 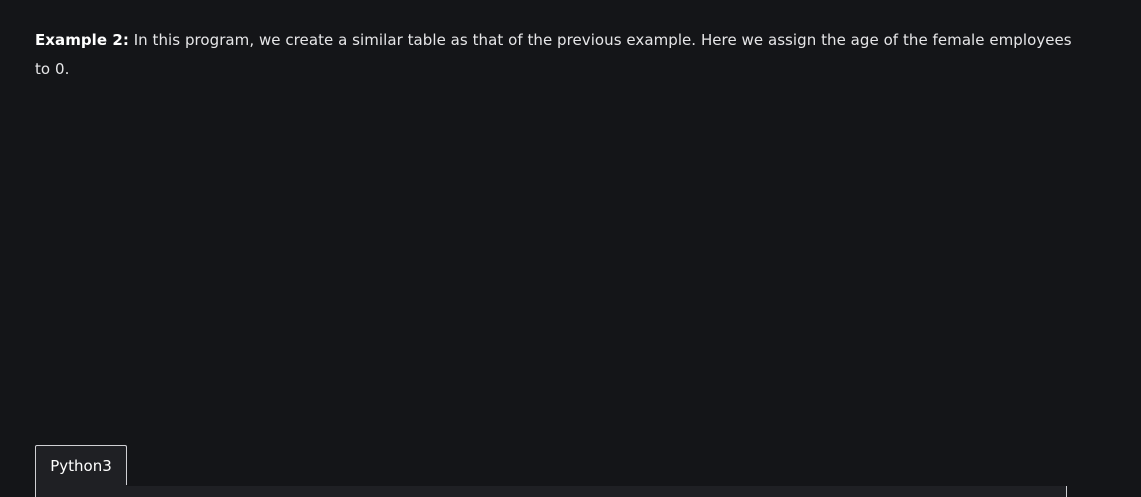 I want to click on tab-python3: Python3, so click(x=81, y=466).